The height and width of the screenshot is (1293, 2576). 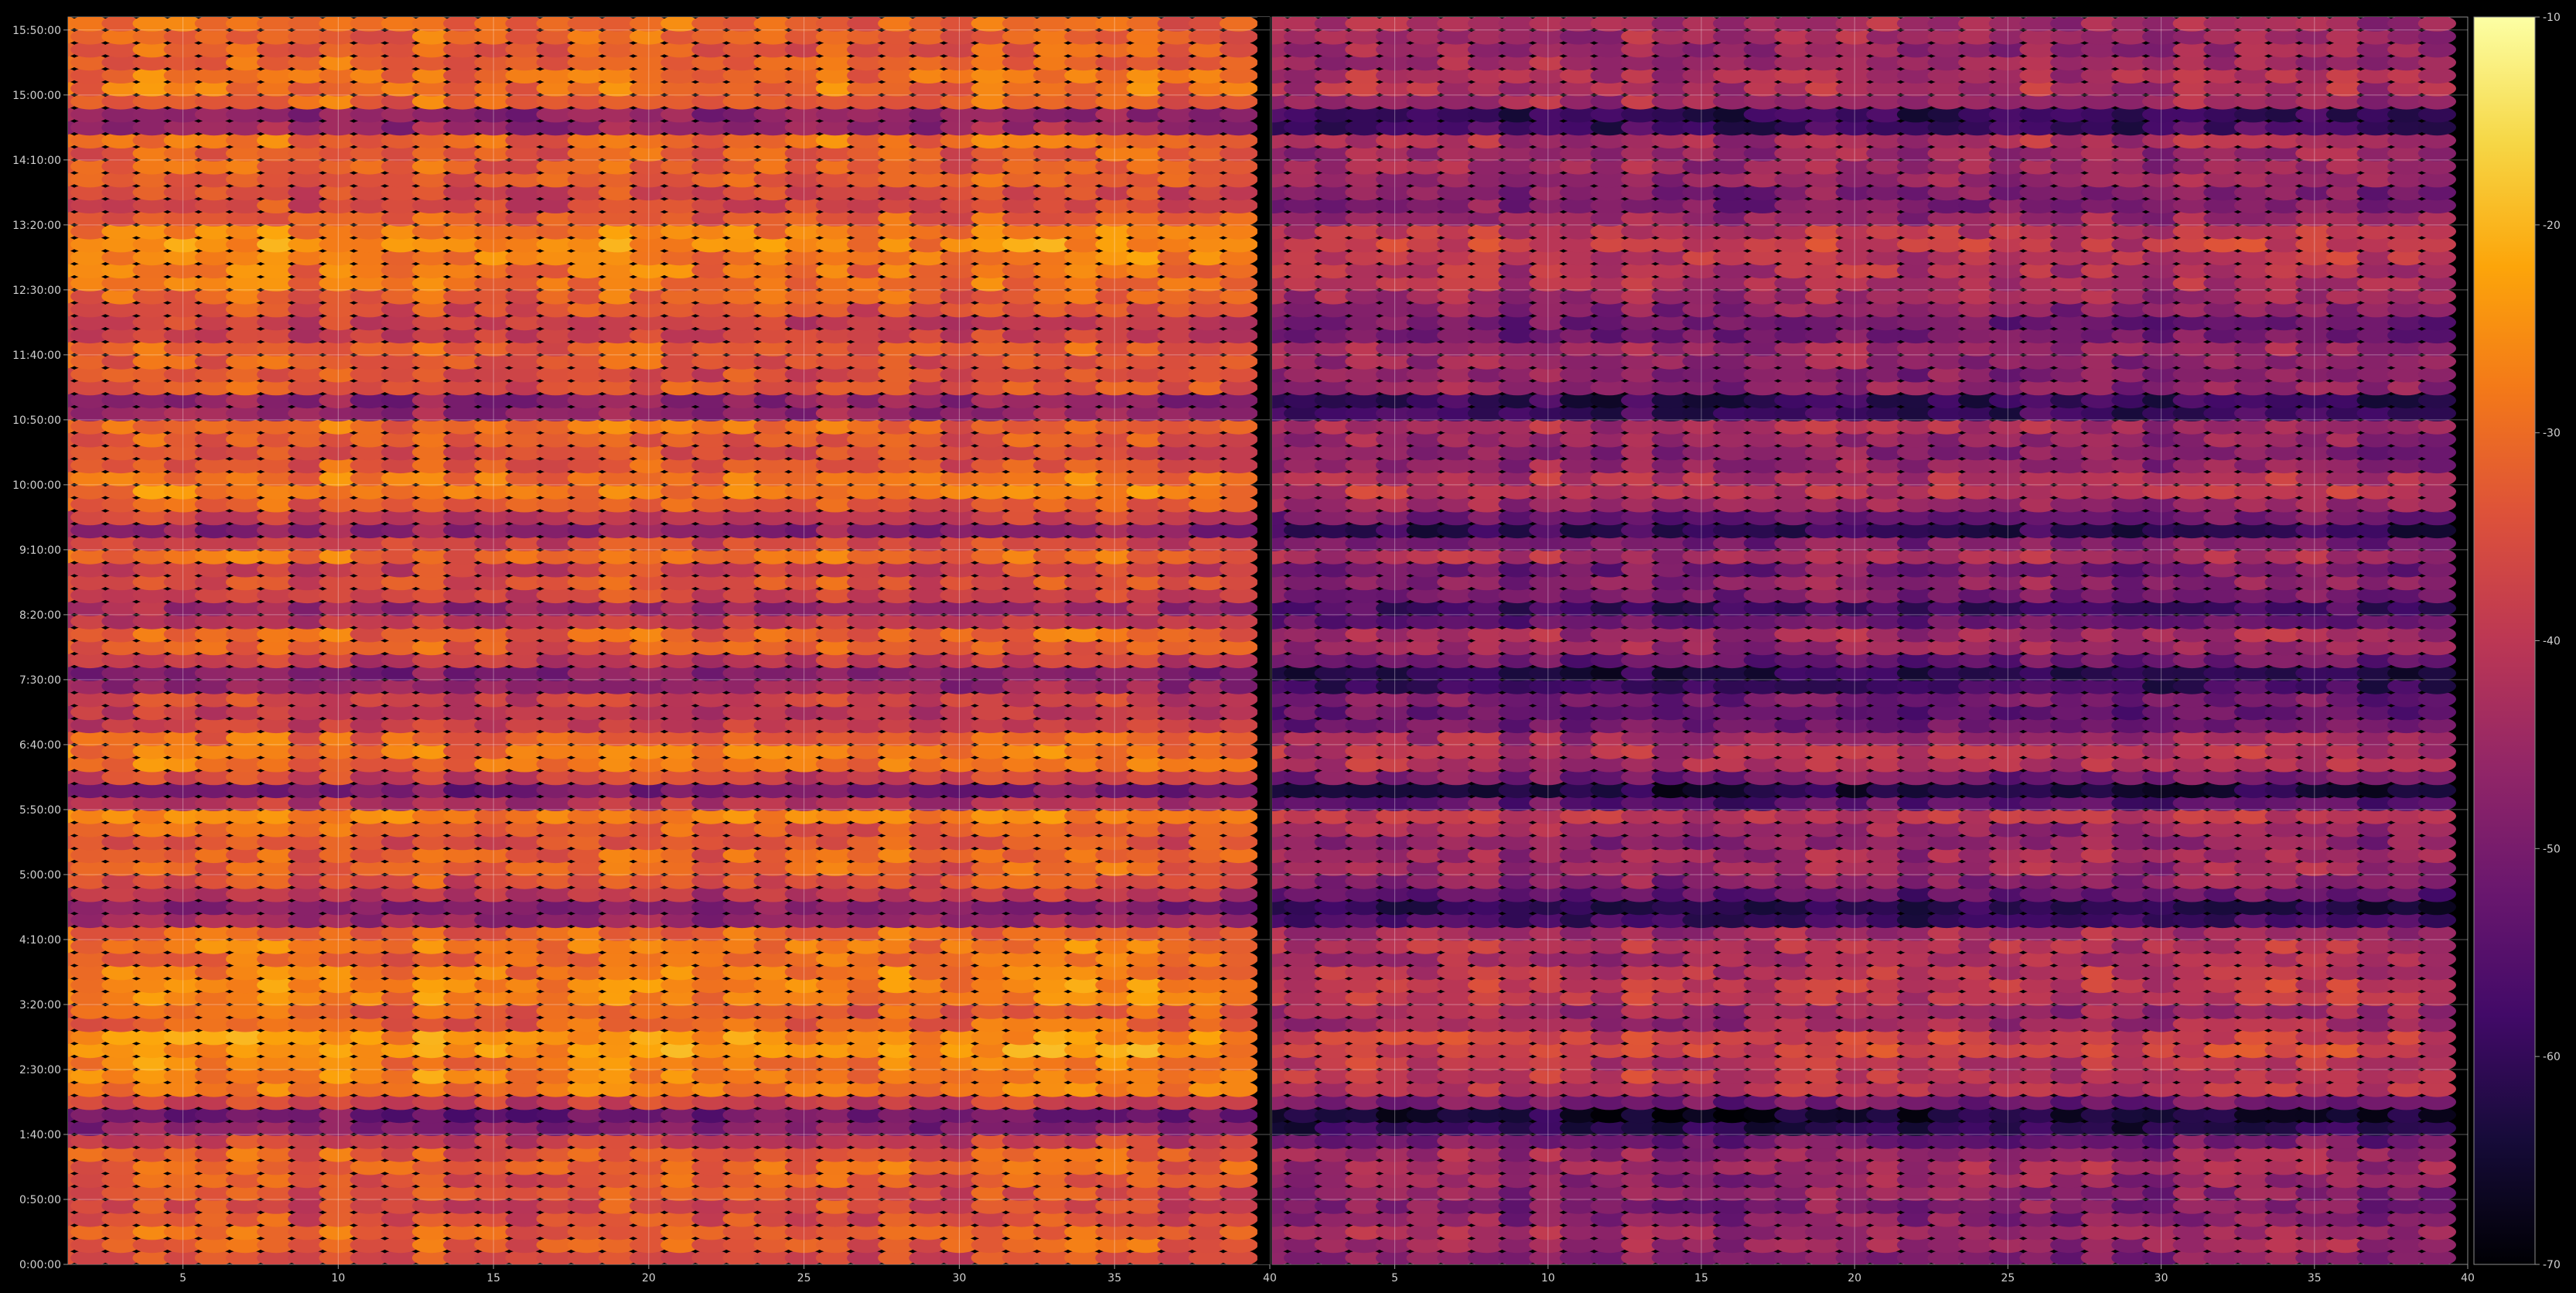 What do you see at coordinates (1238, 24) in the screenshot?
I see `heatmap-cell` at bounding box center [1238, 24].